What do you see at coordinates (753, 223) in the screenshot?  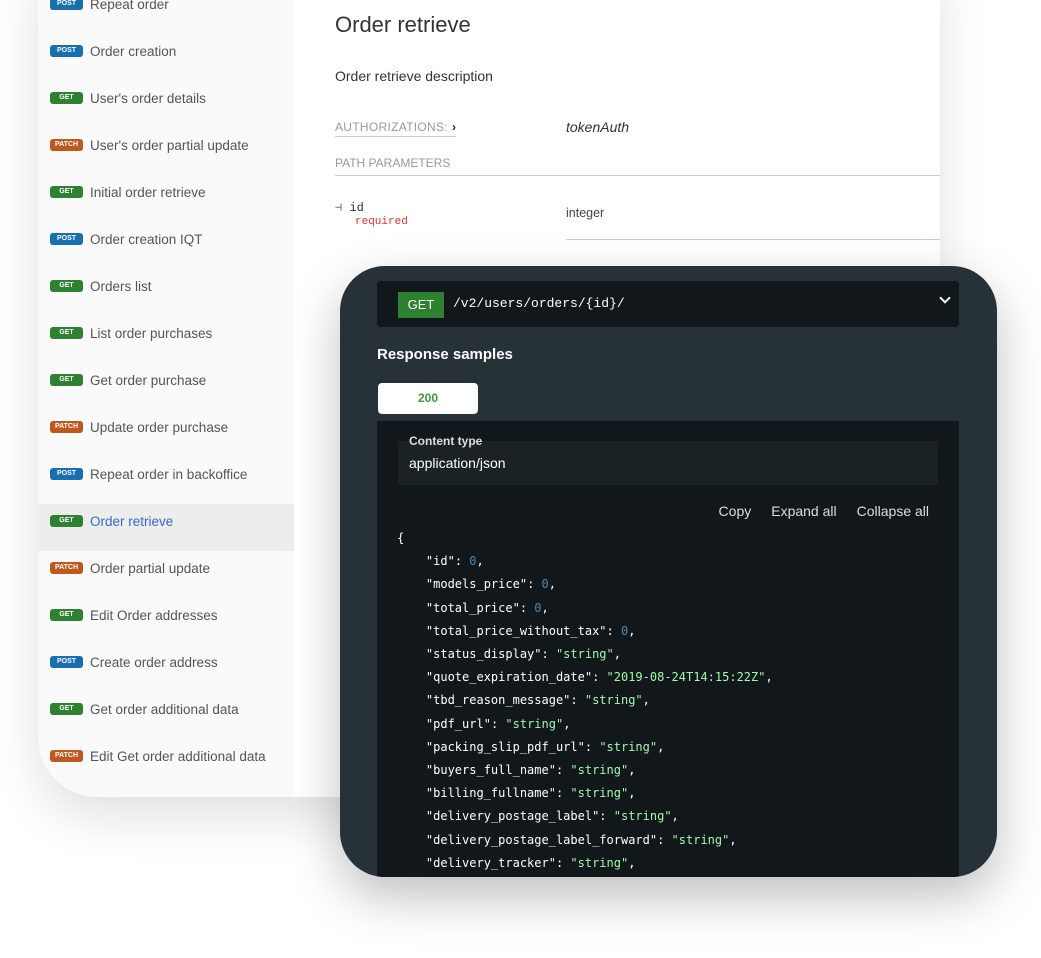 I see `param-type: integer` at bounding box center [753, 223].